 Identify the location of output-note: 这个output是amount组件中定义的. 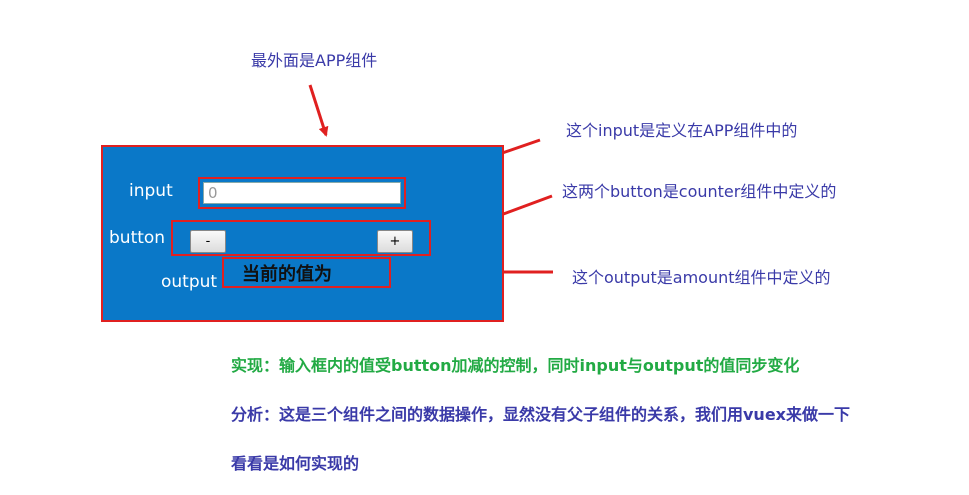
(701, 277).